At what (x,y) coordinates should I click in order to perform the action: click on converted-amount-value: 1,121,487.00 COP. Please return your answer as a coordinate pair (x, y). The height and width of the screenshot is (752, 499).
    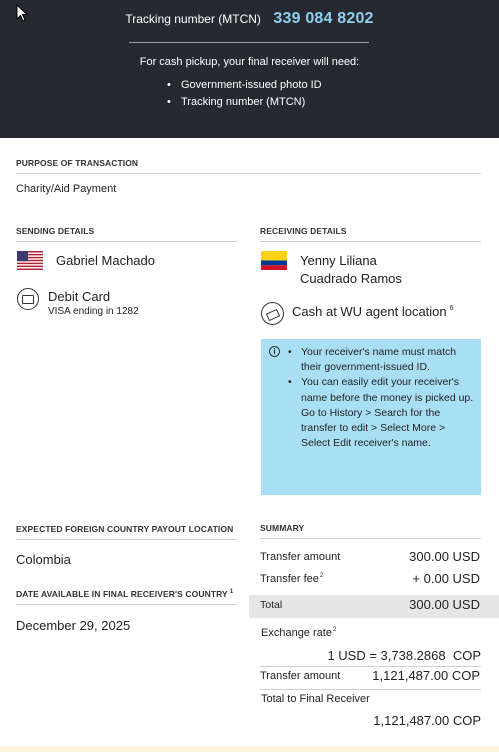
    Looking at the image, I should click on (426, 675).